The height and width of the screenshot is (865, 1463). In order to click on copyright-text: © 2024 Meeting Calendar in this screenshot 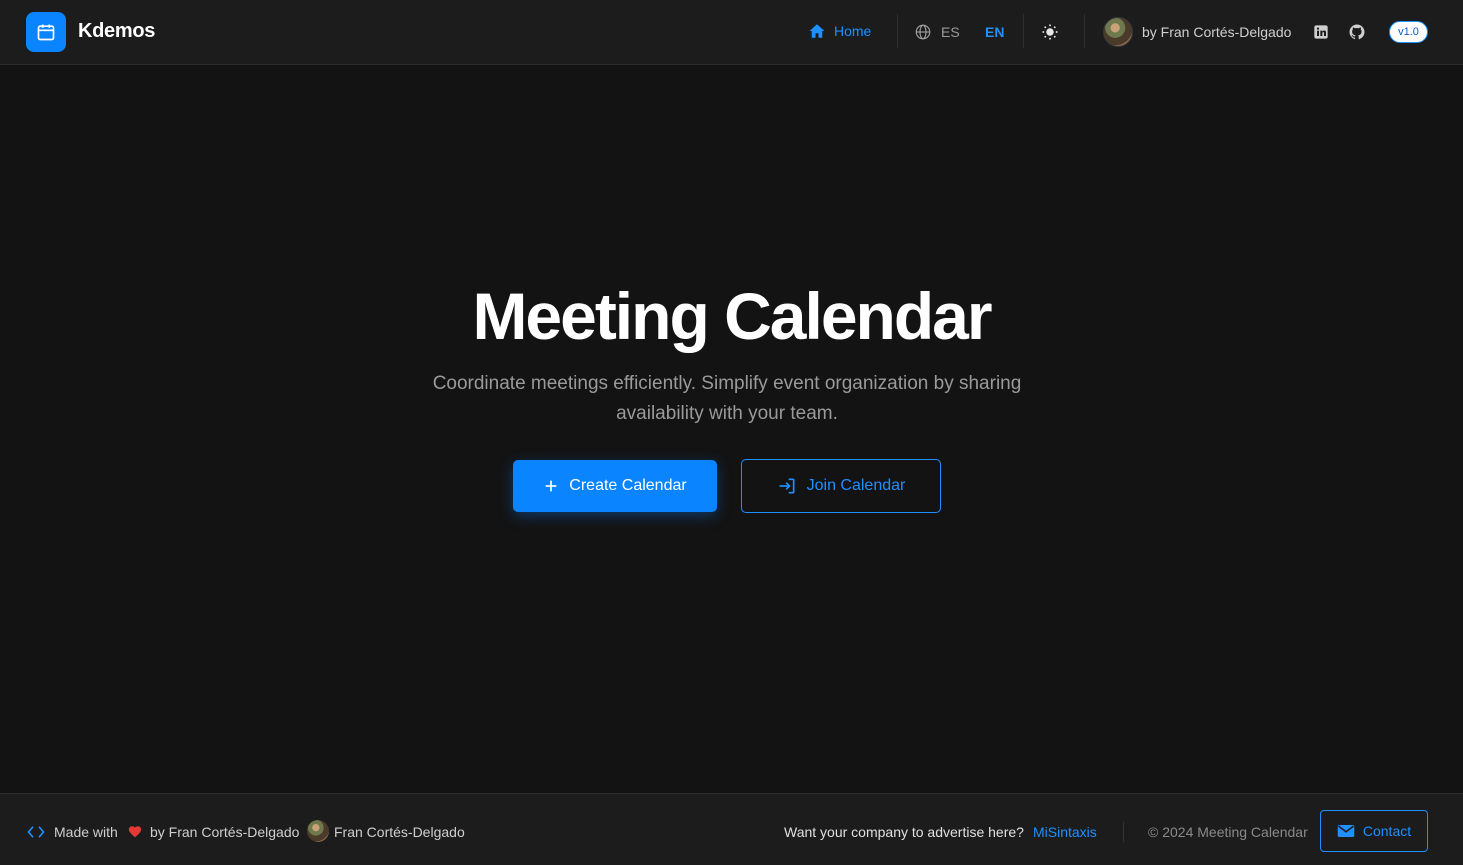, I will do `click(1228, 832)`.